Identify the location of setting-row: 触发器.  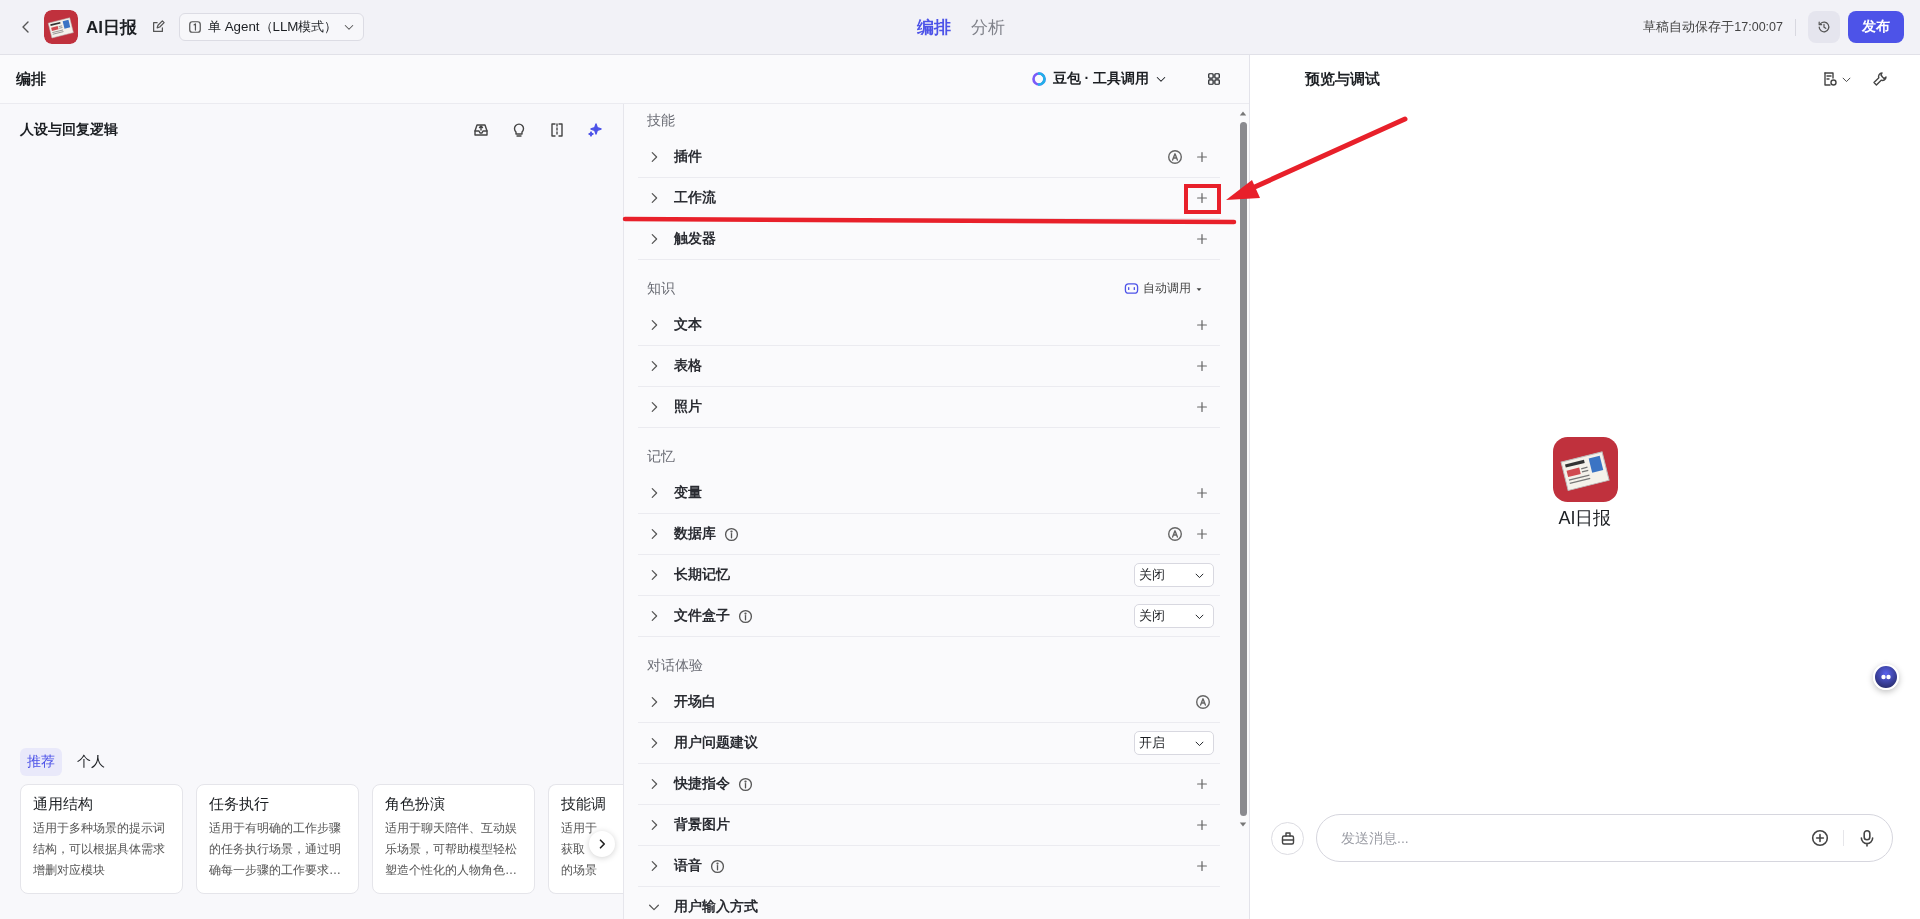
(929, 239).